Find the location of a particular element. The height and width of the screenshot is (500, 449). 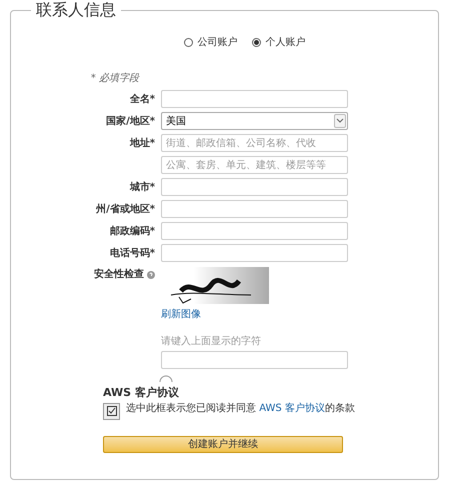

field-label: 电话号码* is located at coordinates (132, 253).